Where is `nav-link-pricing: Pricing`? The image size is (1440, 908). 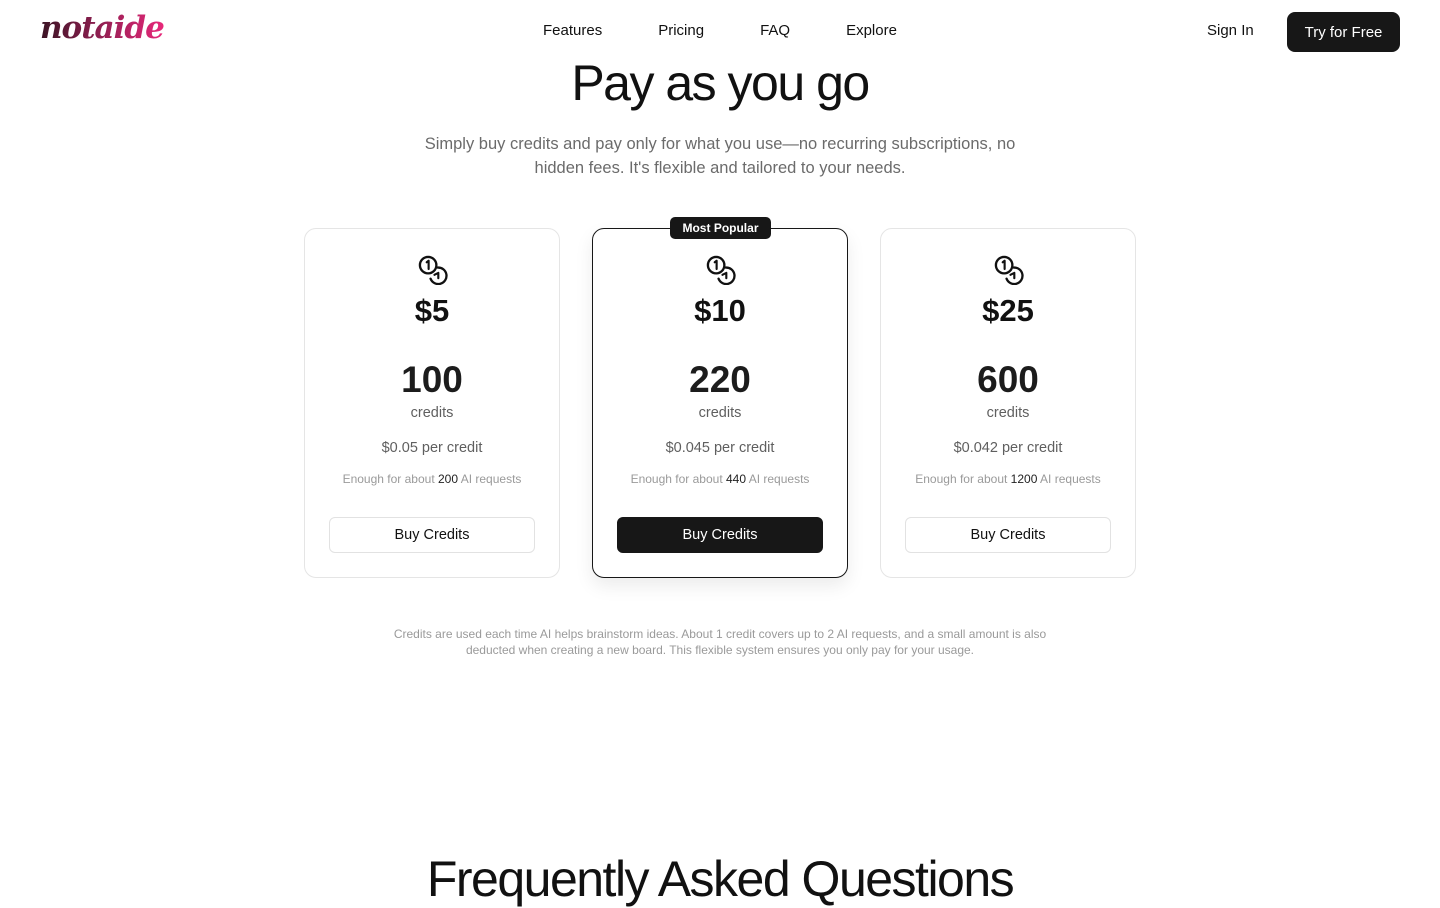
nav-link-pricing: Pricing is located at coordinates (681, 32).